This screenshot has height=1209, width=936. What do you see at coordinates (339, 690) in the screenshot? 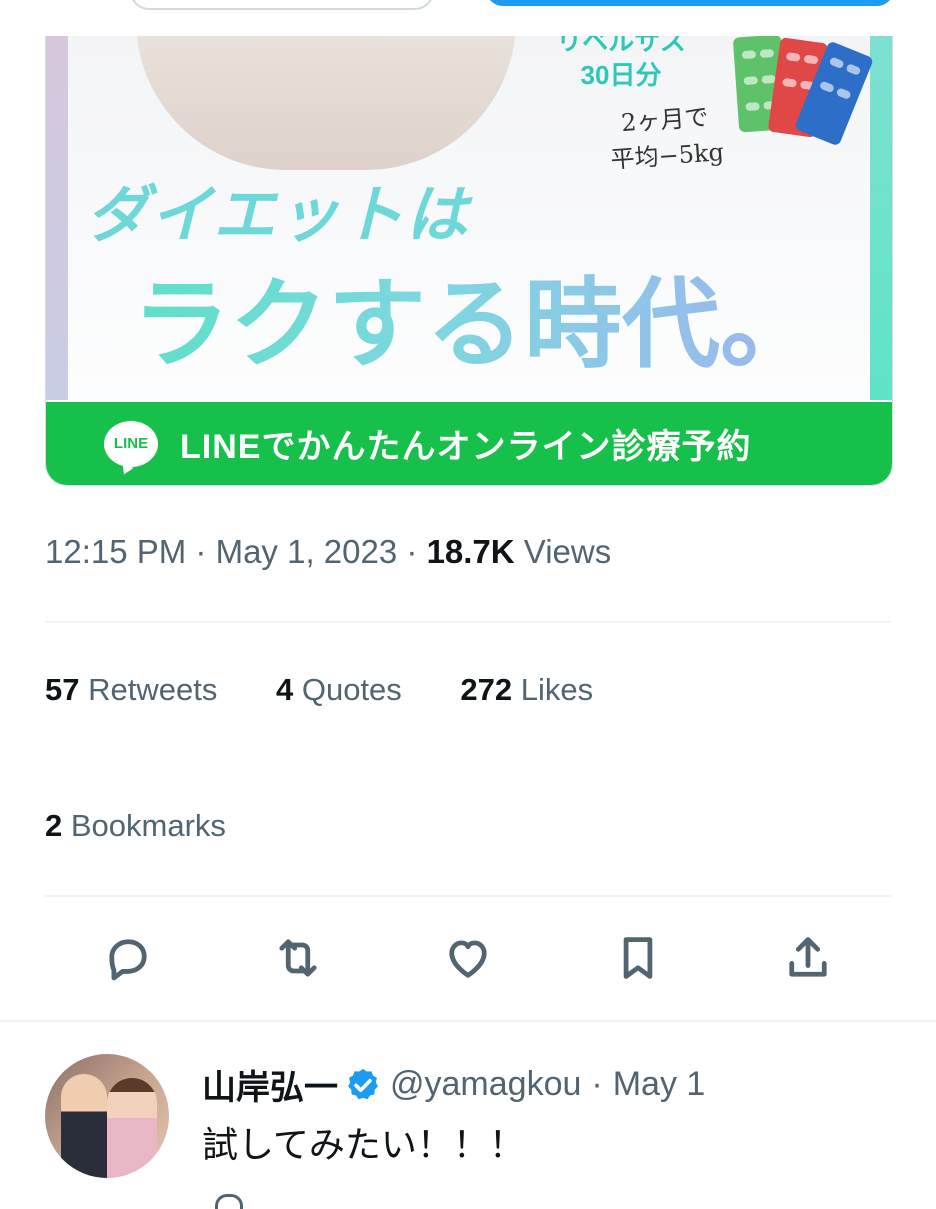
I see `quotes-stat: 4 Quotes` at bounding box center [339, 690].